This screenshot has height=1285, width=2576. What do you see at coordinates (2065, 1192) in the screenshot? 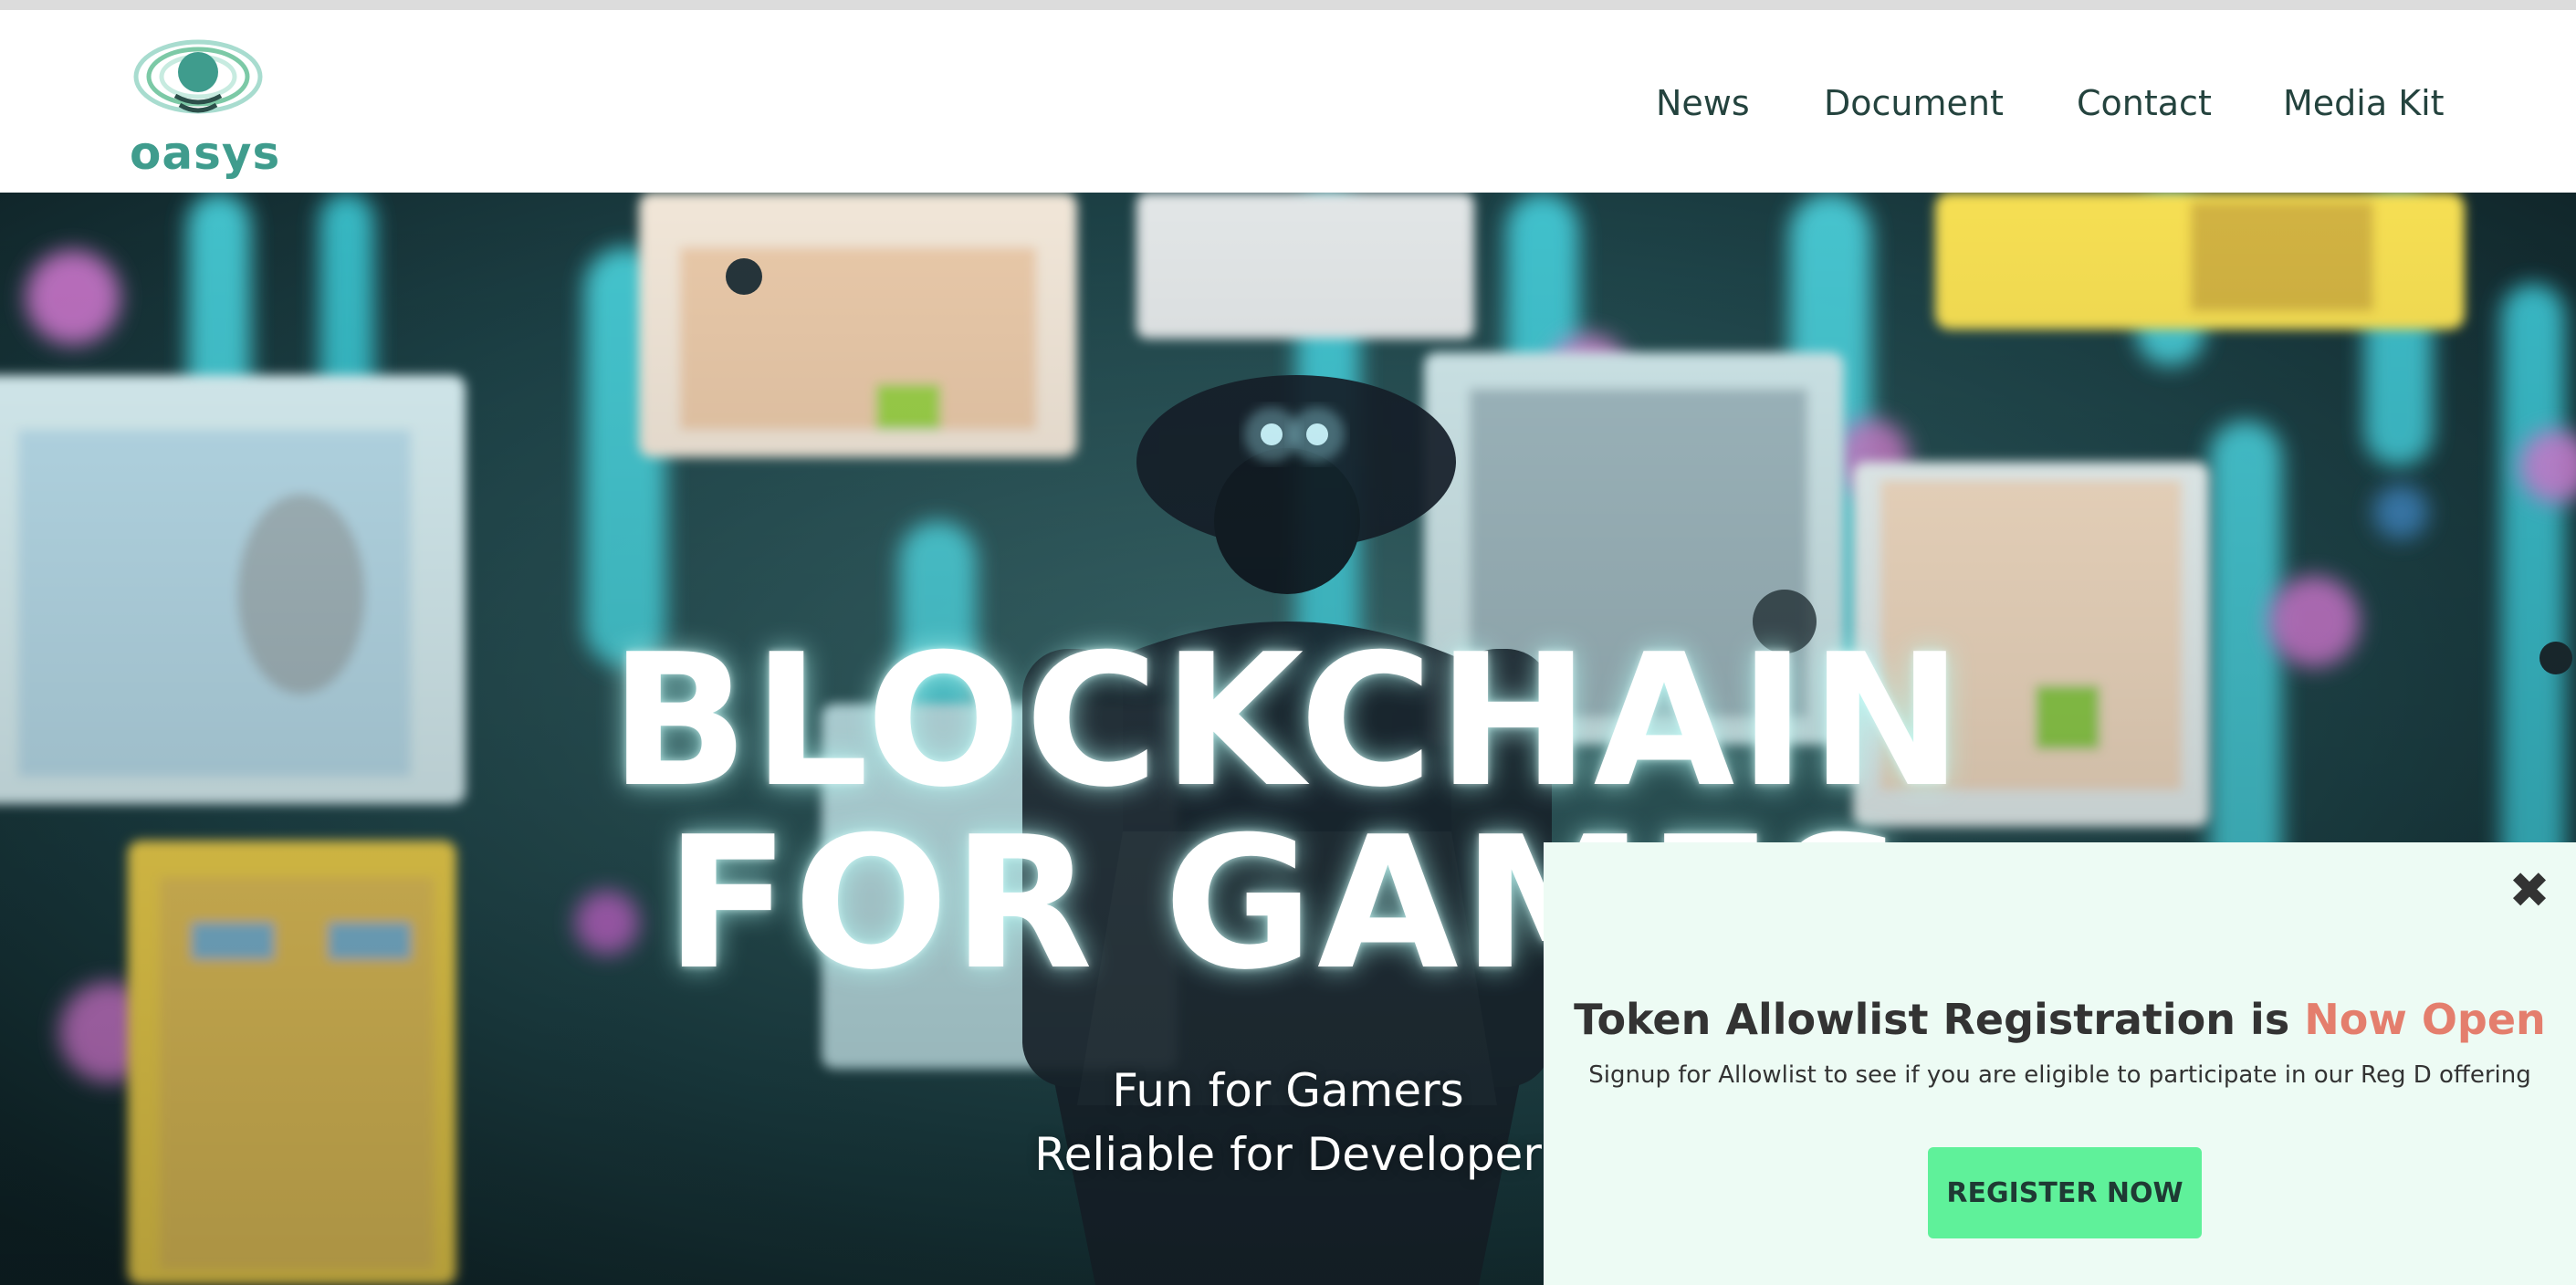
I see `register-now-button: REGISTER NOW` at bounding box center [2065, 1192].